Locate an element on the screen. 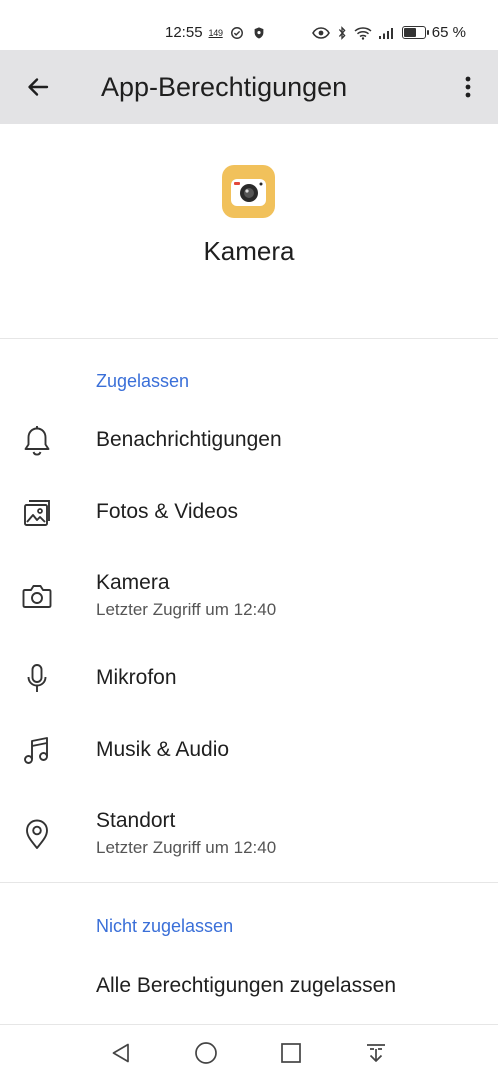  overflow-menu-button is located at coordinates (468, 87).